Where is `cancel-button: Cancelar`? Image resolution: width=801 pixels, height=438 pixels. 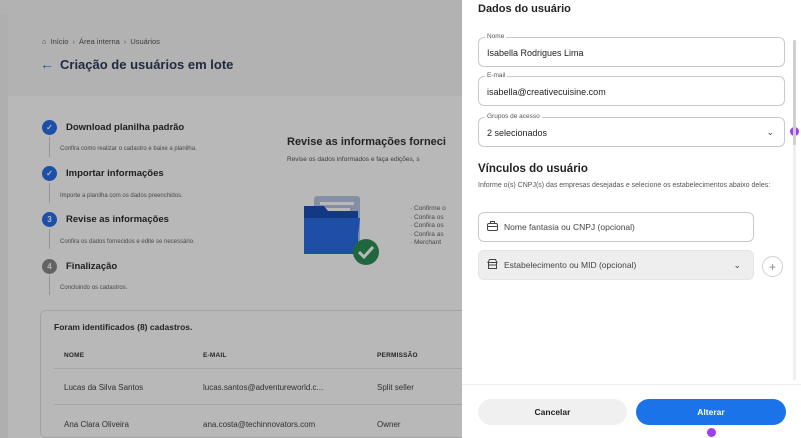
cancel-button: Cancelar is located at coordinates (552, 412).